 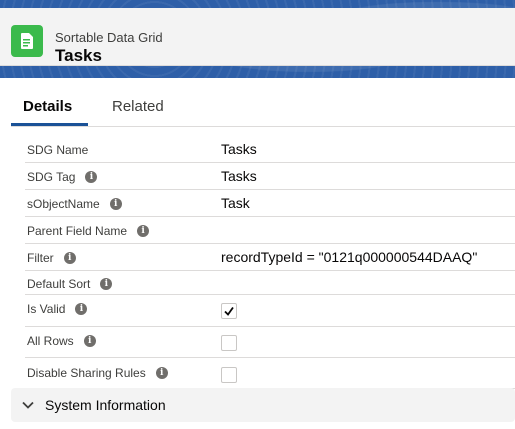 What do you see at coordinates (229, 375) in the screenshot?
I see `disable-sharing-rules-checkbox` at bounding box center [229, 375].